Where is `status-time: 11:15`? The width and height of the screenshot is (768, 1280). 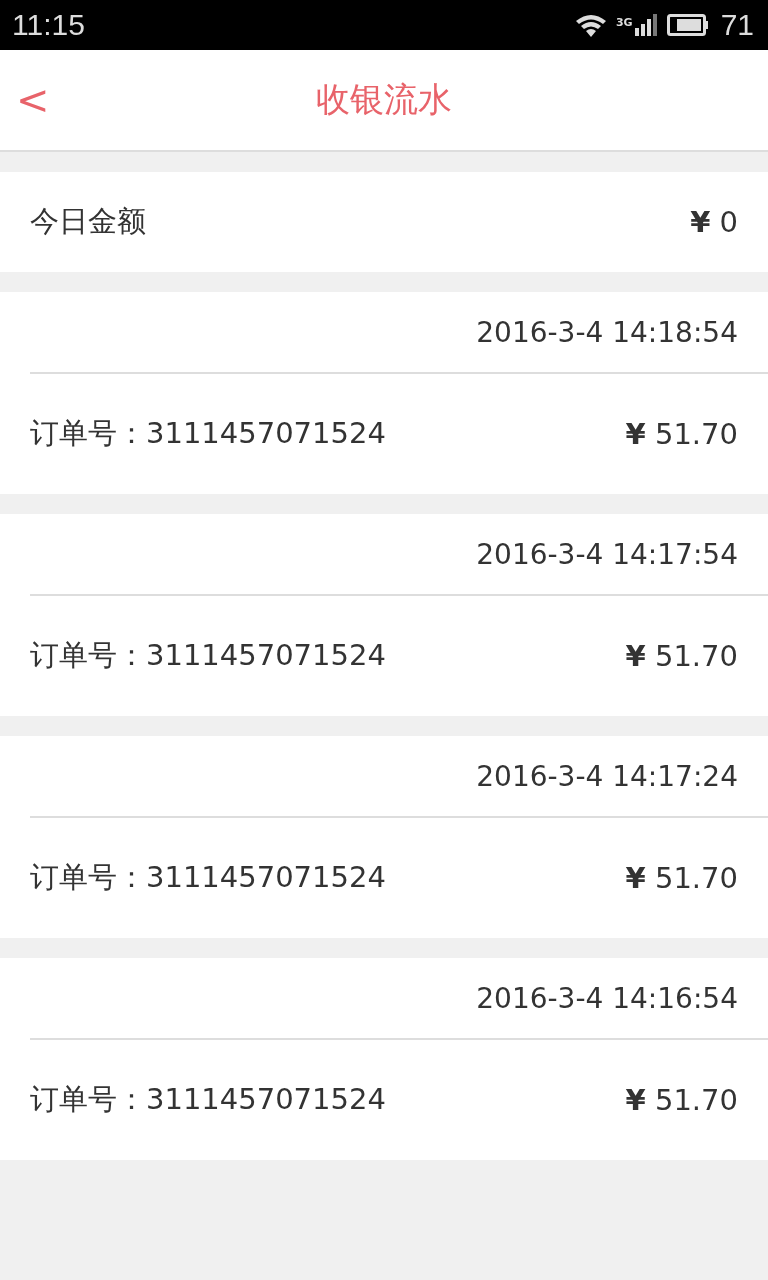
status-time: 11:15 is located at coordinates (48, 25).